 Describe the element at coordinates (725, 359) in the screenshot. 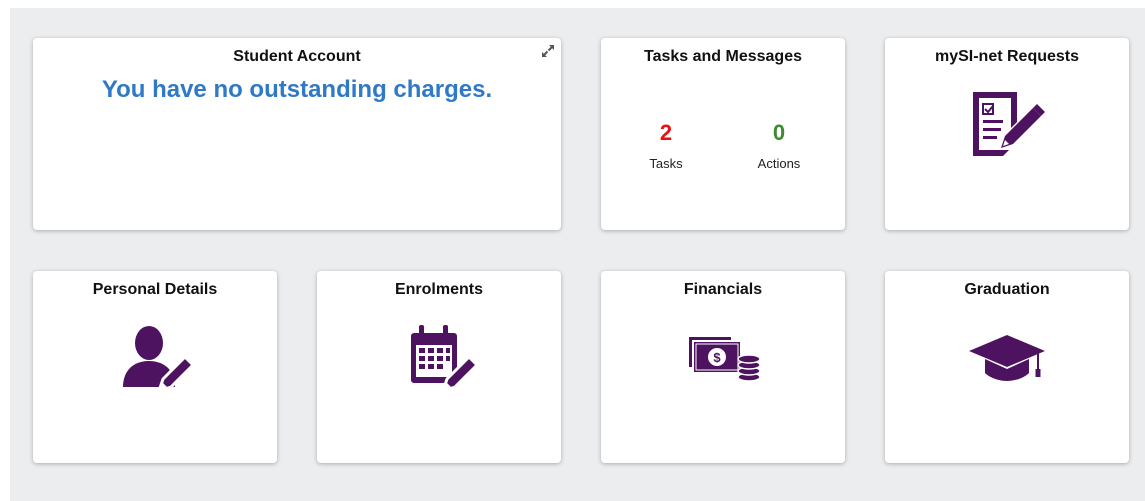

I see `money-coins-icon: $` at that location.